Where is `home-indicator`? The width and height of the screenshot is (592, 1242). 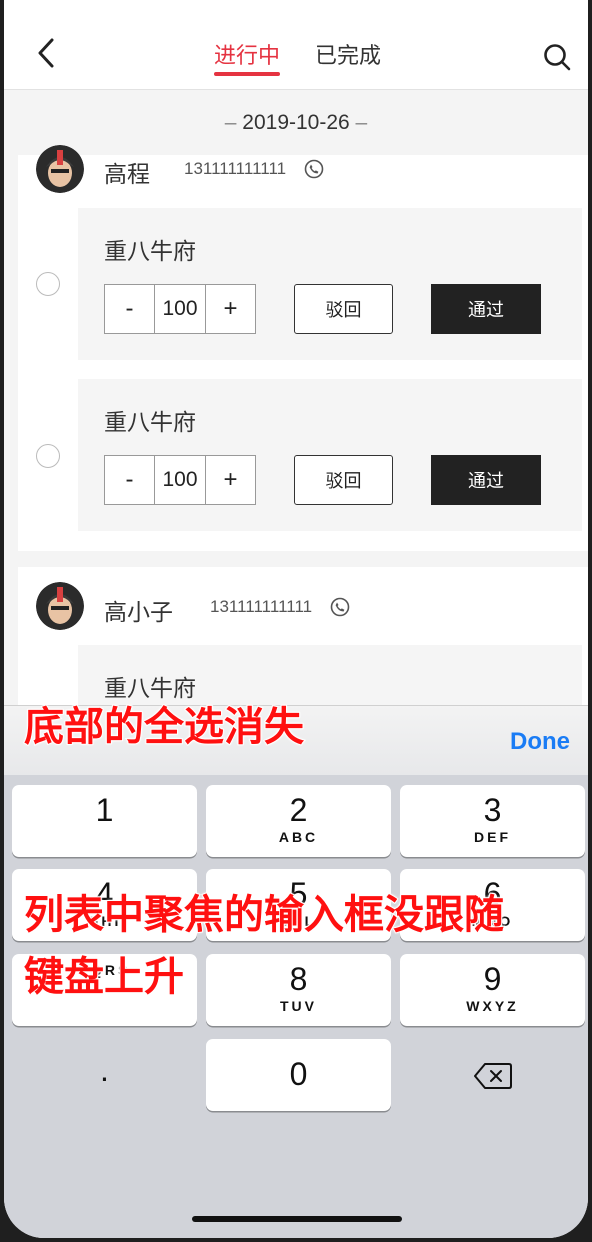 home-indicator is located at coordinates (297, 1219).